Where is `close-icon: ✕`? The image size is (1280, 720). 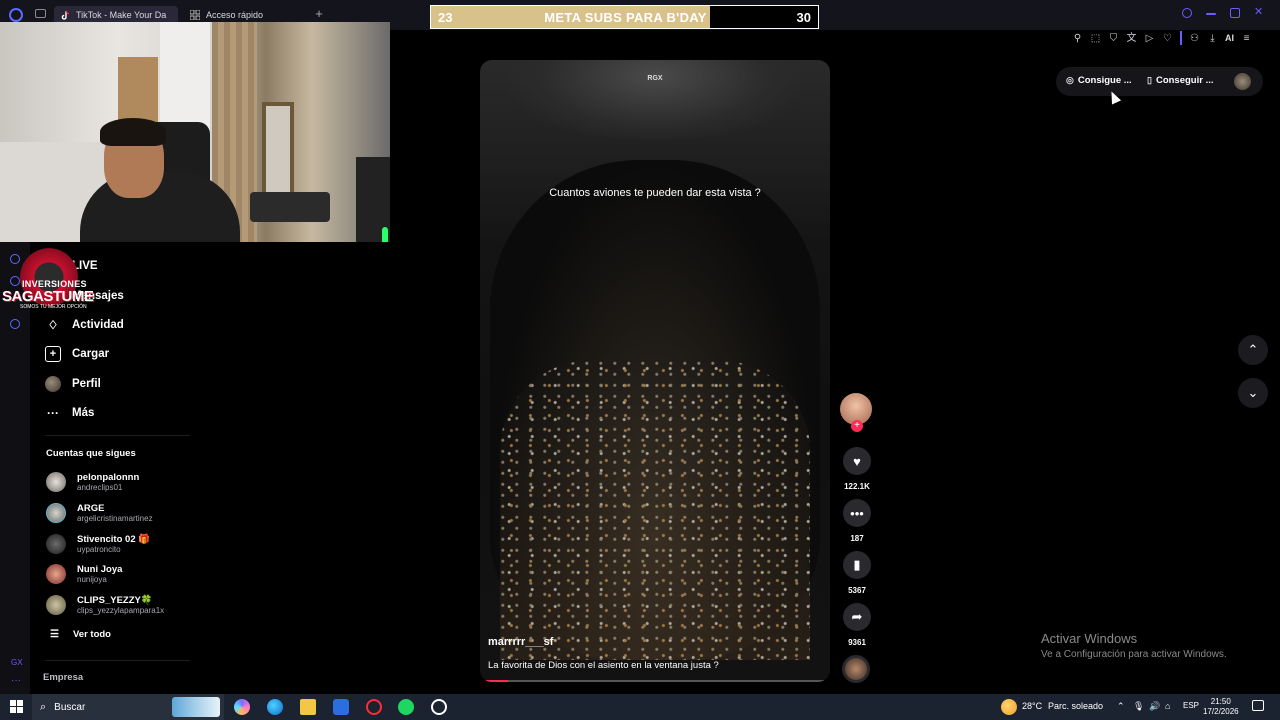 close-icon: ✕ is located at coordinates (1259, 12).